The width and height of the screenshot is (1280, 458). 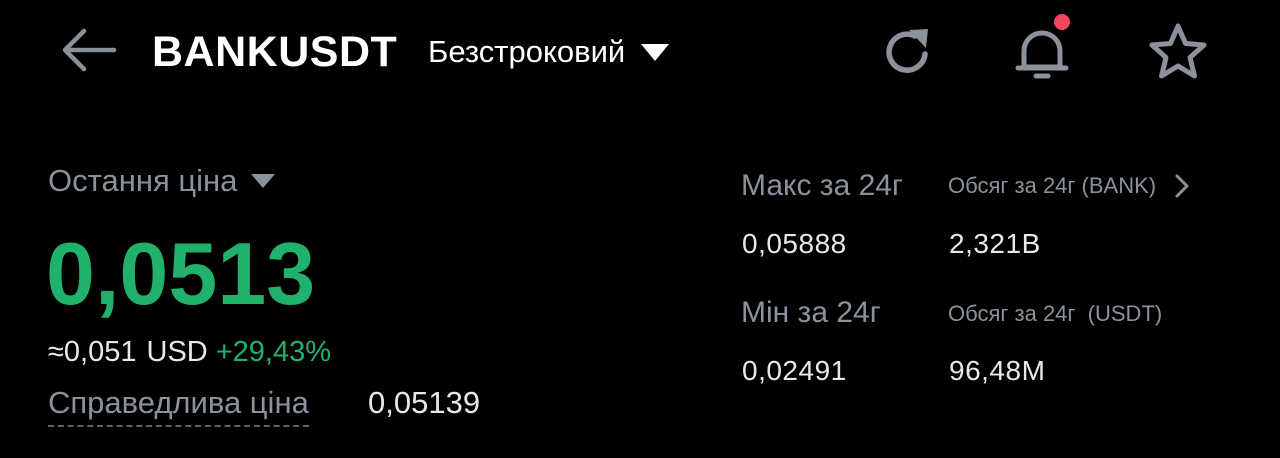 What do you see at coordinates (1042, 54) in the screenshot?
I see `bell-icon` at bounding box center [1042, 54].